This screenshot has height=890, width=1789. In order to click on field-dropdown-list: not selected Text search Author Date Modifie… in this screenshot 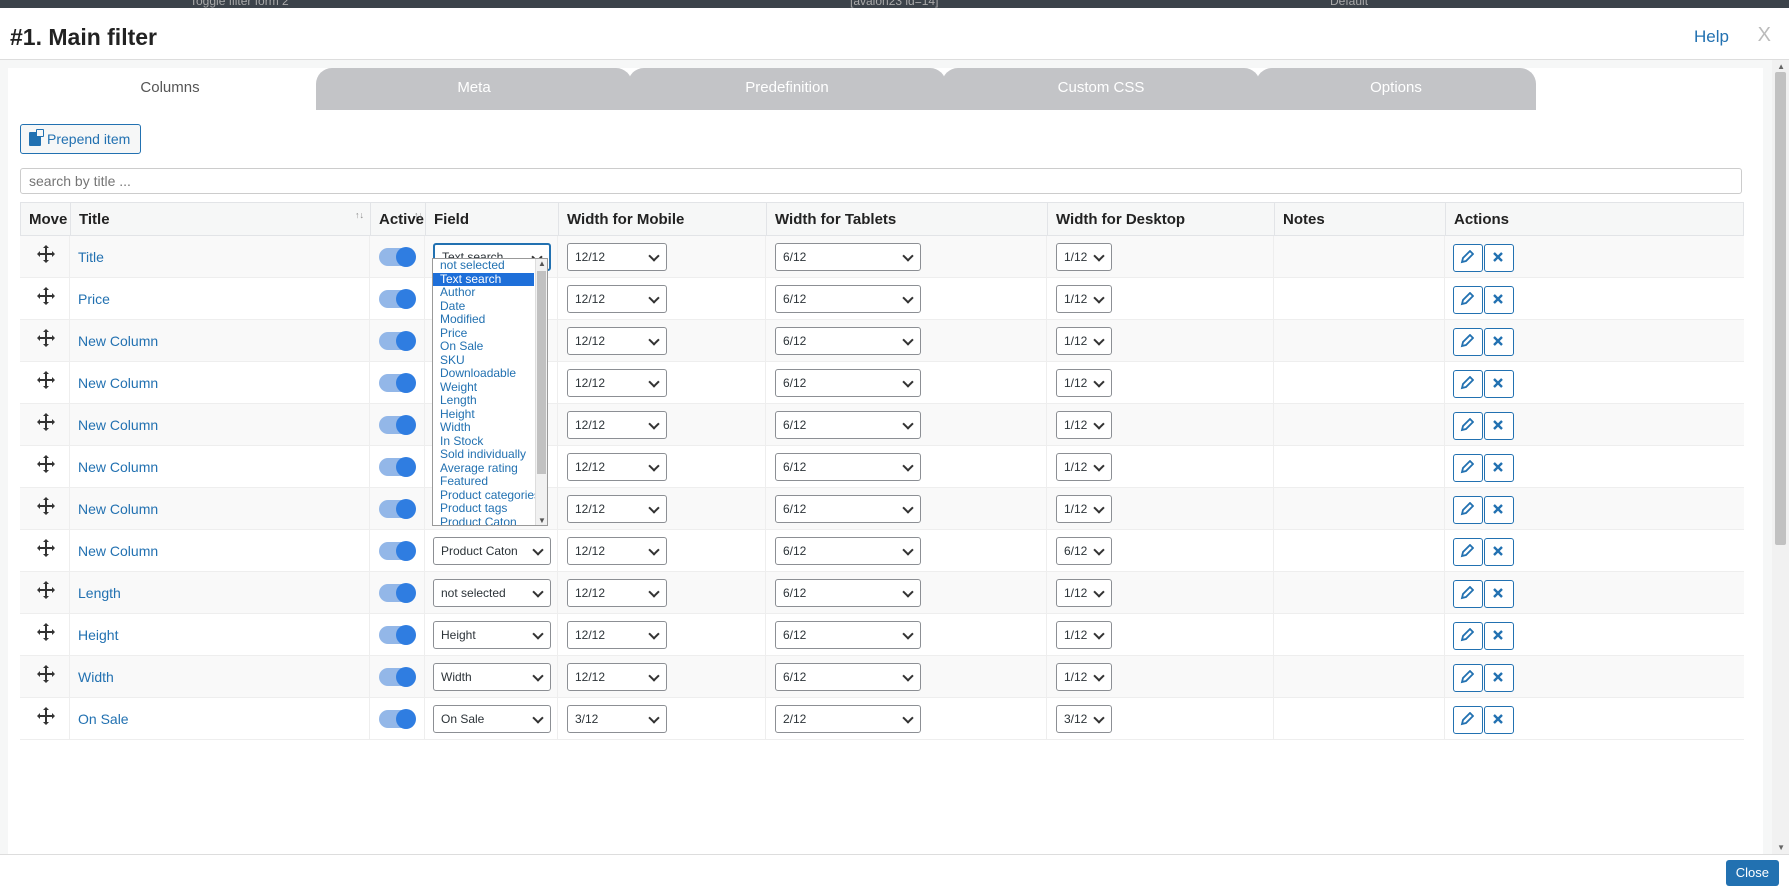, I will do `click(490, 392)`.